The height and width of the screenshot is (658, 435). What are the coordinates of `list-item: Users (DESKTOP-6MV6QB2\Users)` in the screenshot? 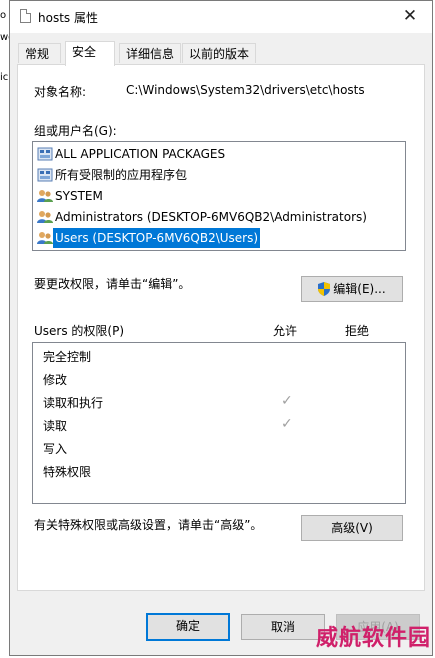 It's located at (219, 238).